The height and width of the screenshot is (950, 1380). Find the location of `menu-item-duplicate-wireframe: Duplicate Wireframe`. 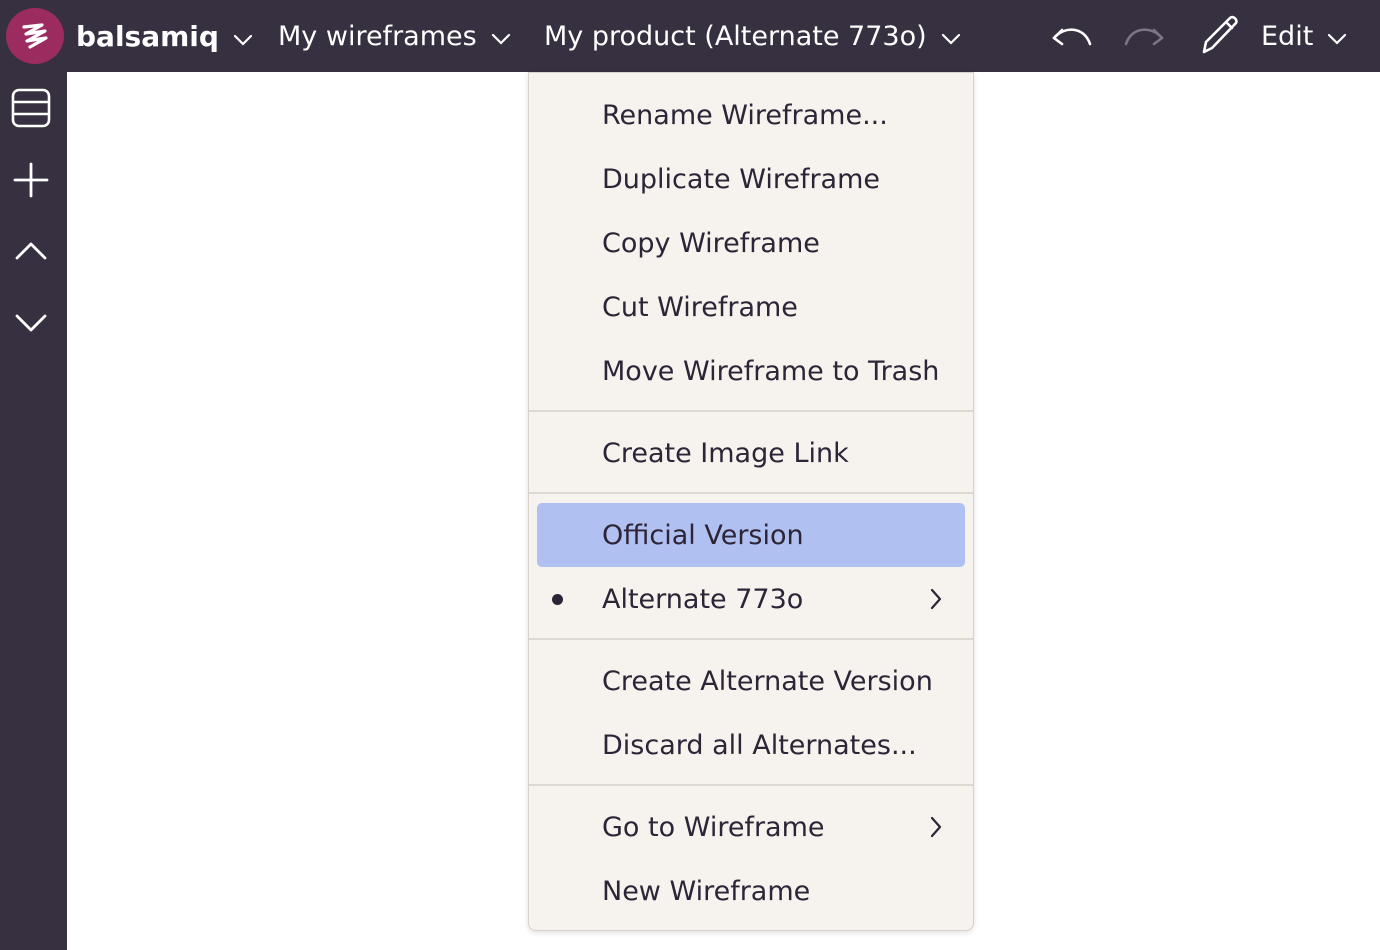

menu-item-duplicate-wireframe: Duplicate Wireframe is located at coordinates (751, 179).